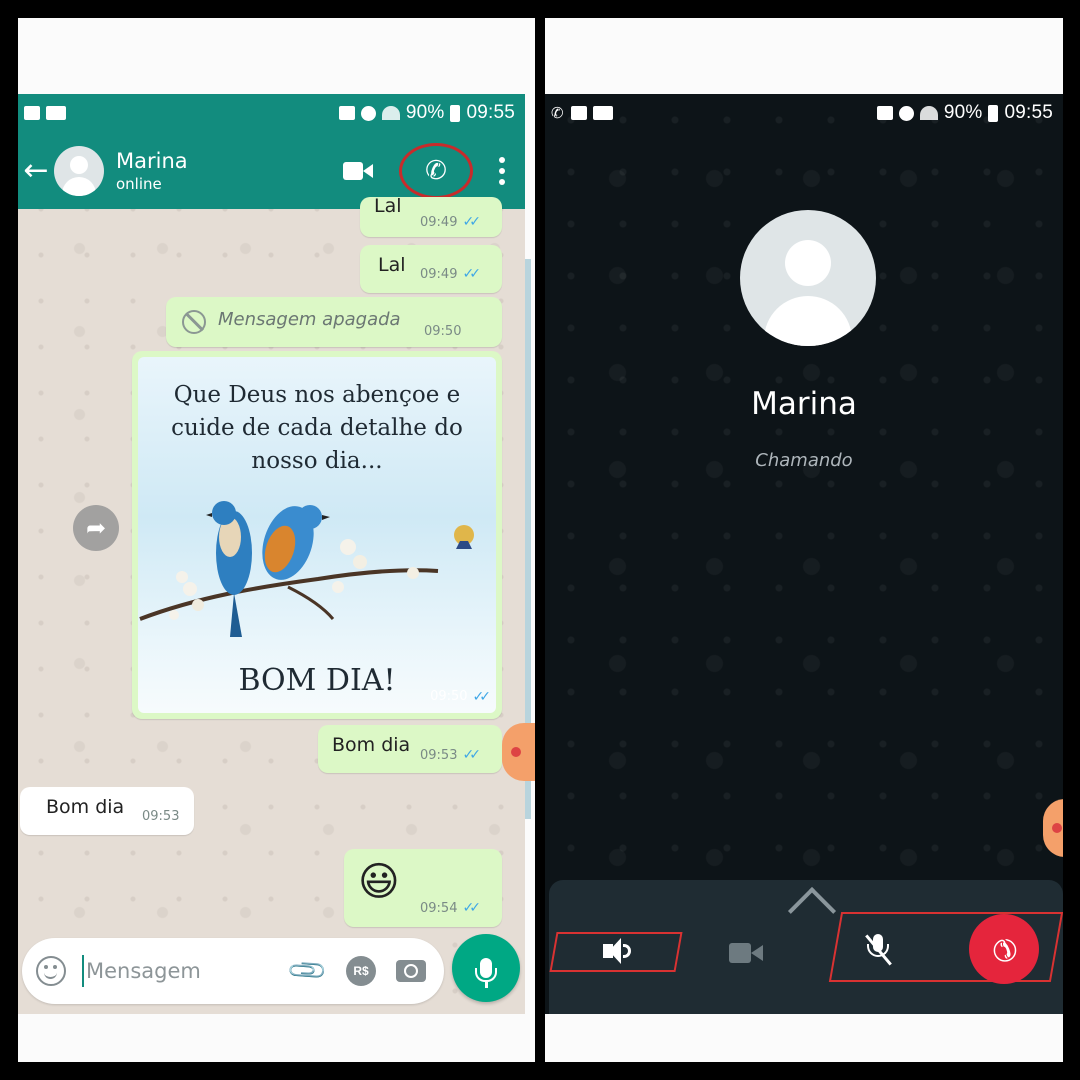 This screenshot has height=1080, width=1080. What do you see at coordinates (747, 953) in the screenshot?
I see `video-off-icon` at bounding box center [747, 953].